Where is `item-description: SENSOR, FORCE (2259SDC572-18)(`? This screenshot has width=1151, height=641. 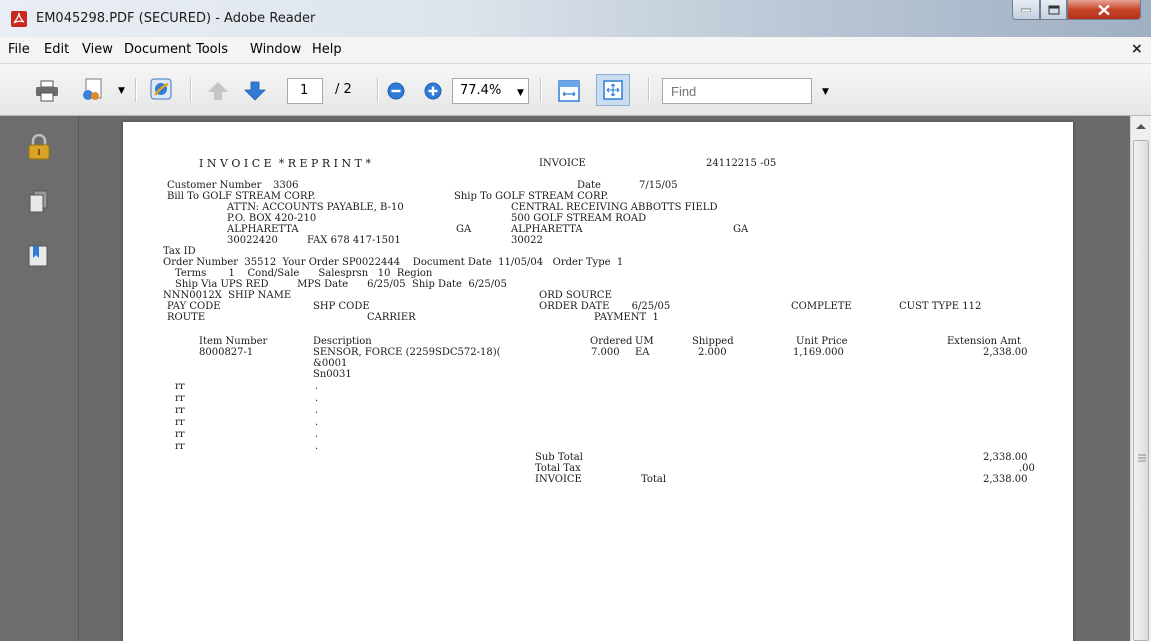
item-description: SENSOR, FORCE (2259SDC572-18)( is located at coordinates (407, 352).